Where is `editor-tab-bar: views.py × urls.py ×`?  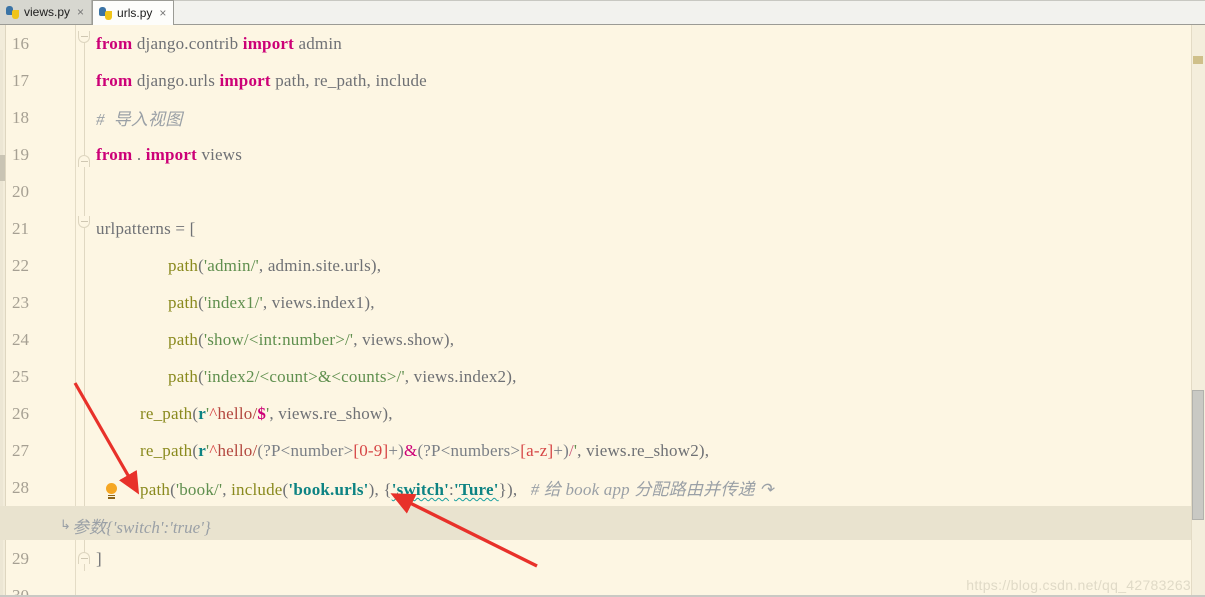 editor-tab-bar: views.py × urls.py × is located at coordinates (602, 12).